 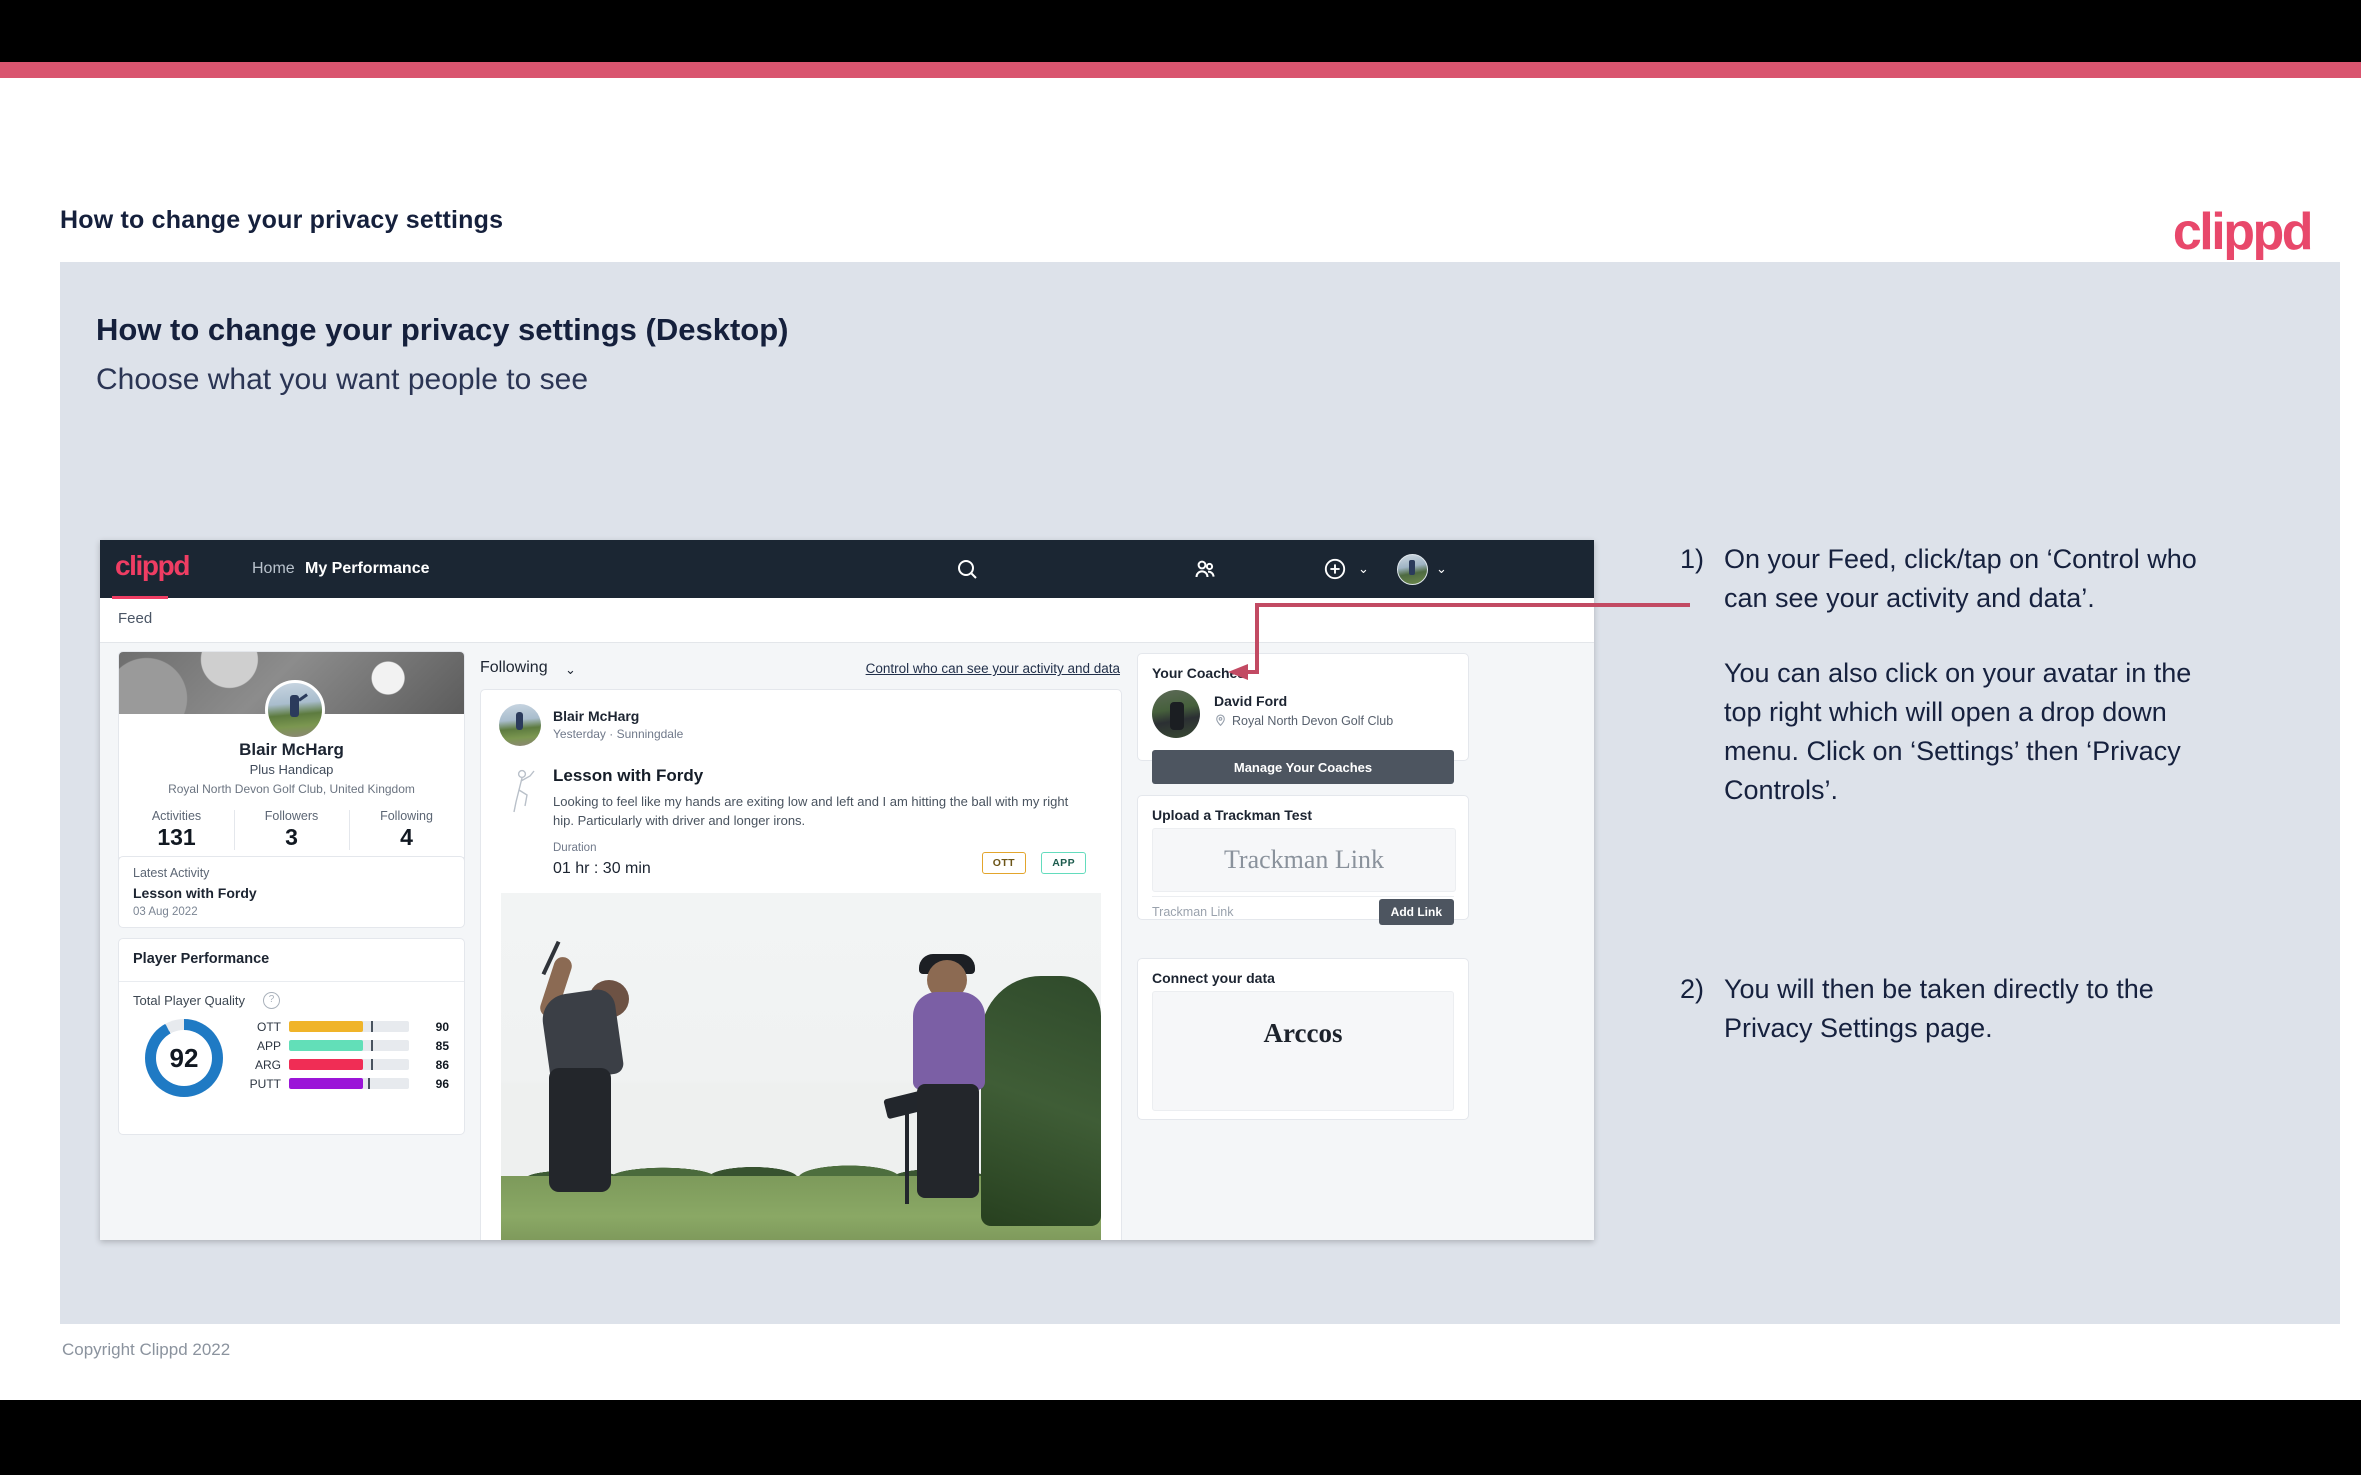 I want to click on stat-value: 131, so click(x=176, y=837).